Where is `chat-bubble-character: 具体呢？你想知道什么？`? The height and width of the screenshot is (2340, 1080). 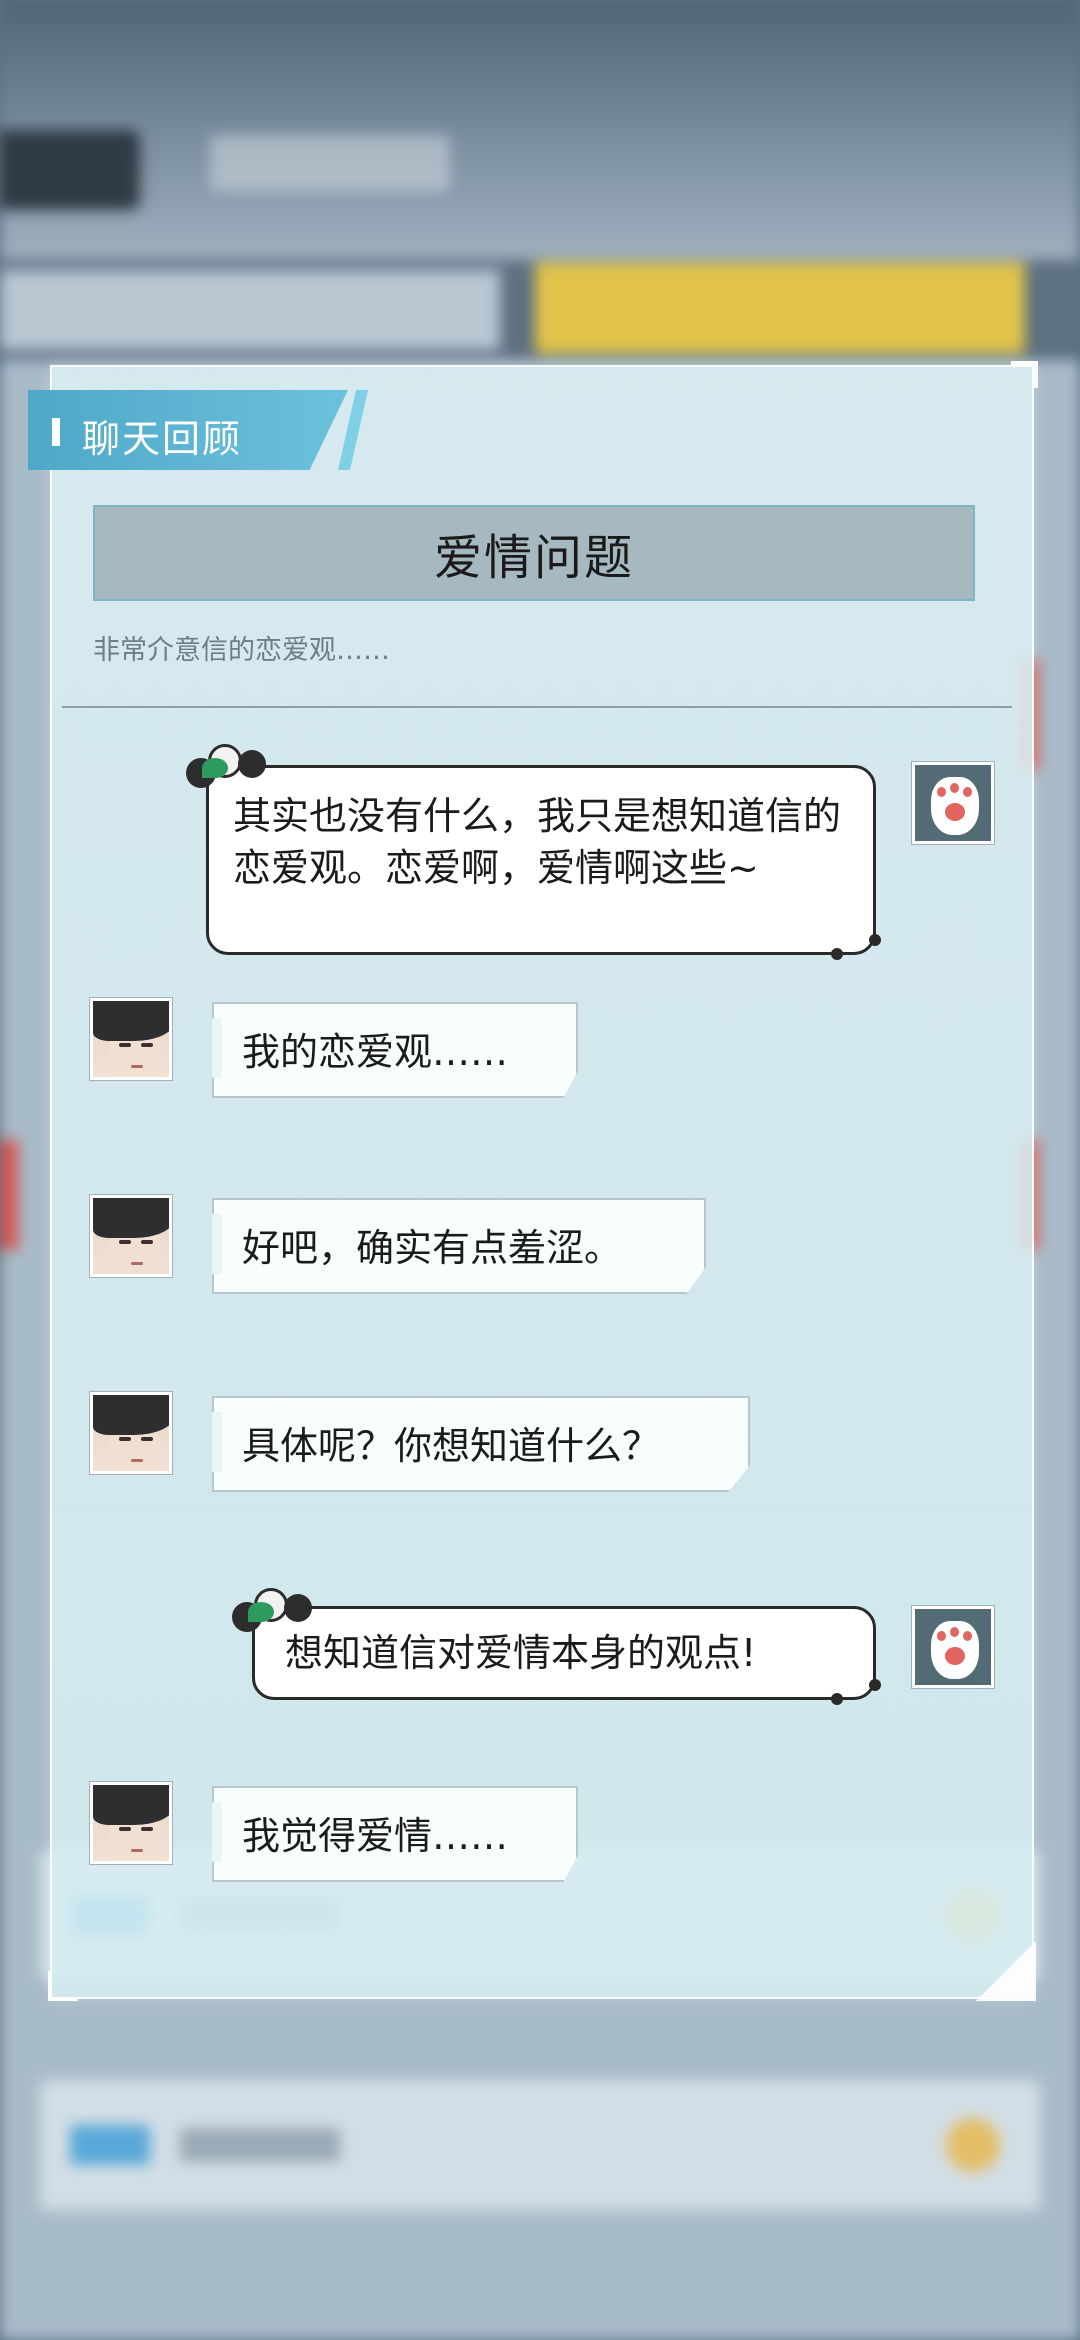 chat-bubble-character: 具体呢？你想知道什么？ is located at coordinates (481, 1444).